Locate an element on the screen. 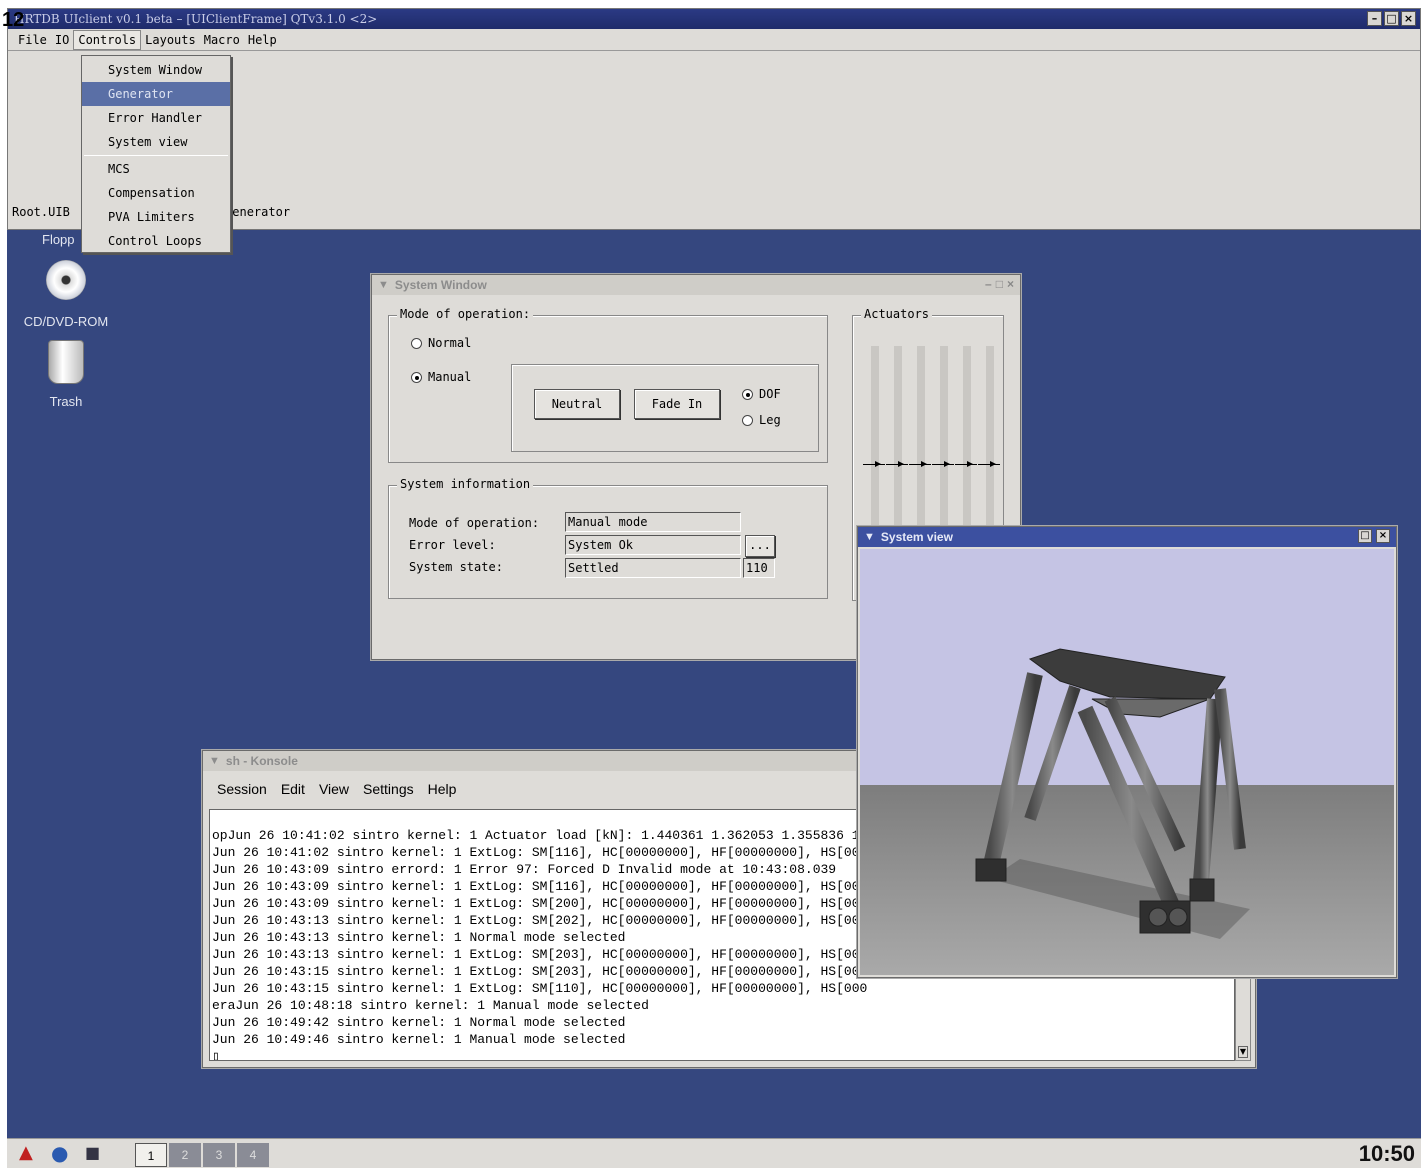 This screenshot has width=1426, height=1168. mode-value-field: Manual mode is located at coordinates (653, 522).